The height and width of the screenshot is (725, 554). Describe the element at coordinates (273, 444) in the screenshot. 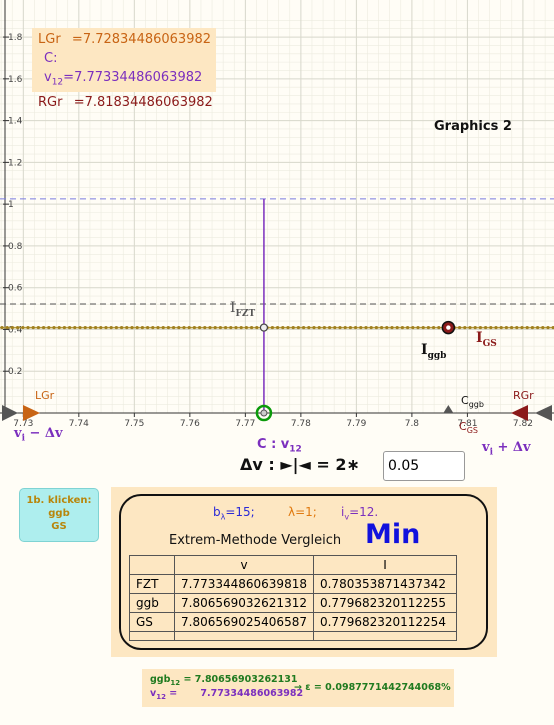

I see `c-v12-main: C : v` at that location.